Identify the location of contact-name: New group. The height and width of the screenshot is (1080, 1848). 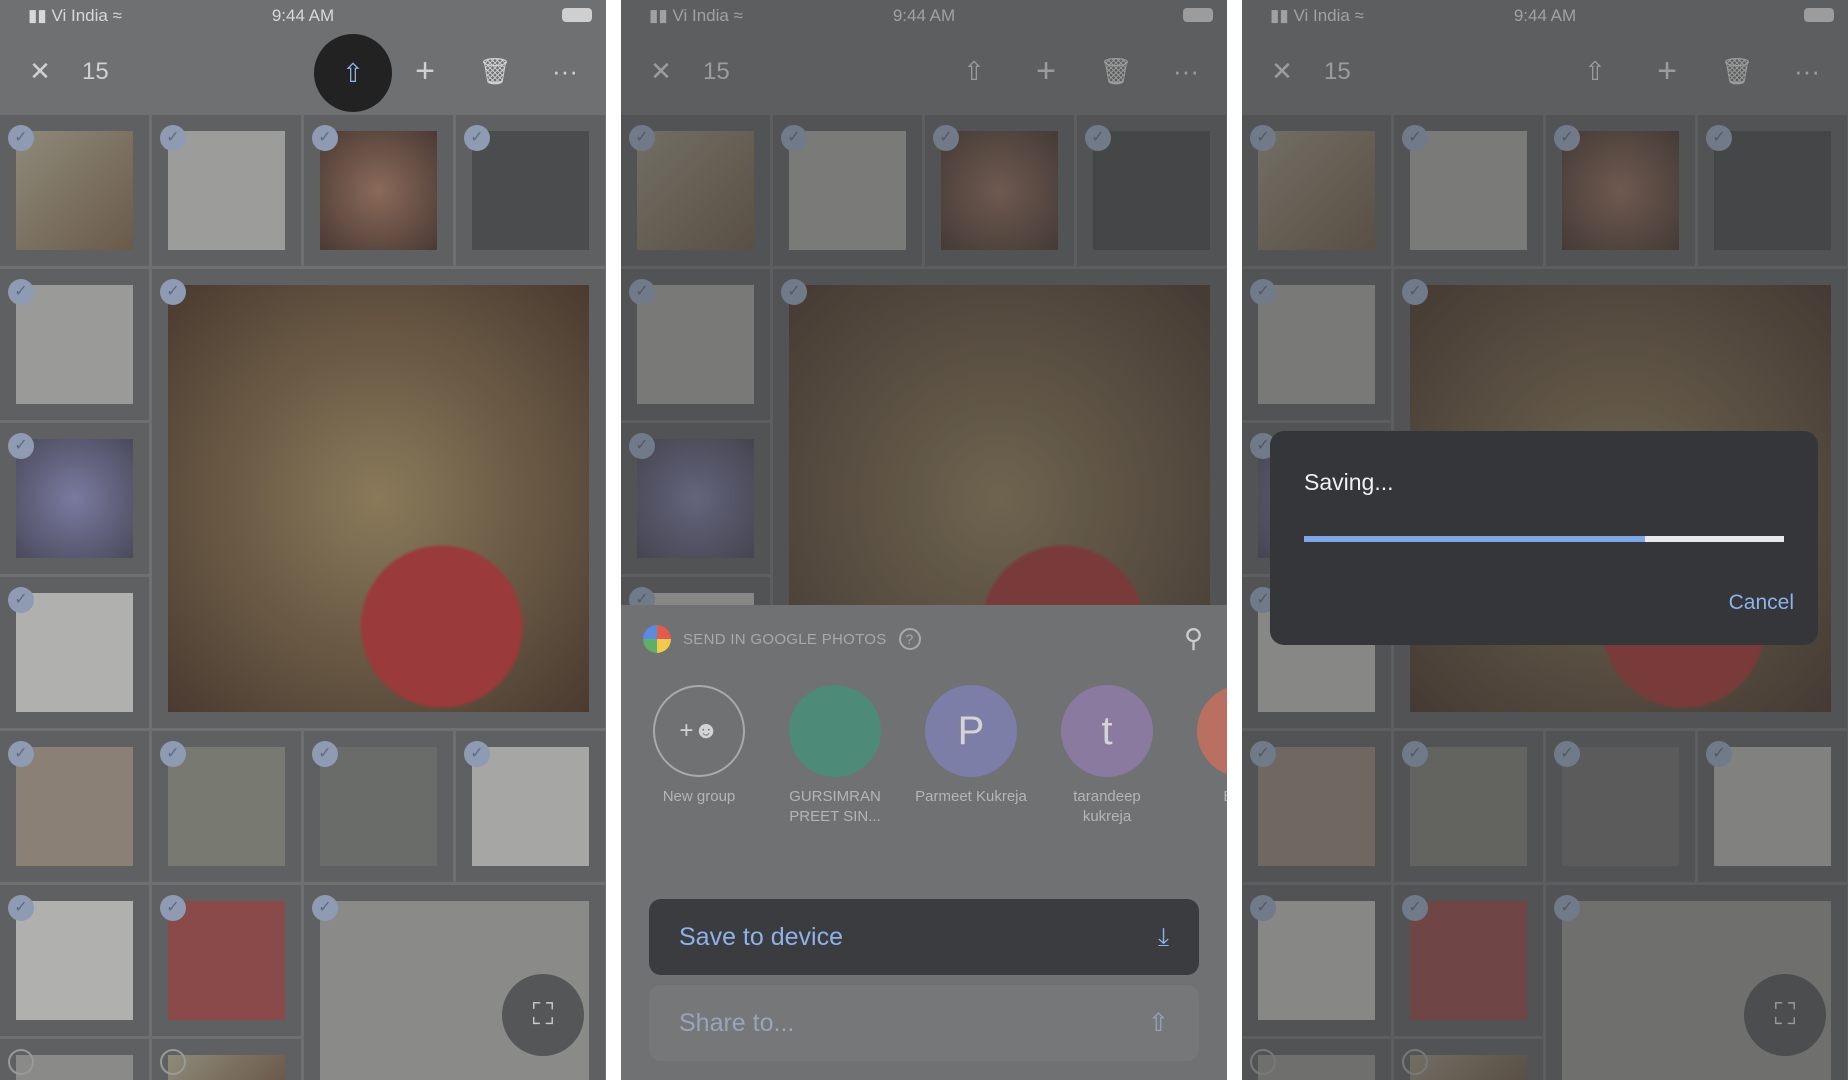
(699, 796).